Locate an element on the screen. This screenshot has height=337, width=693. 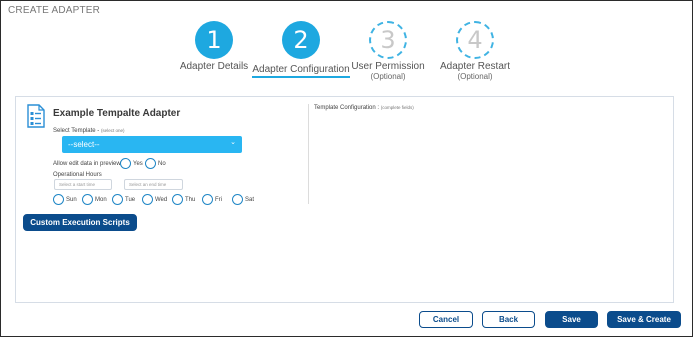
document-form-icon is located at coordinates (36, 116).